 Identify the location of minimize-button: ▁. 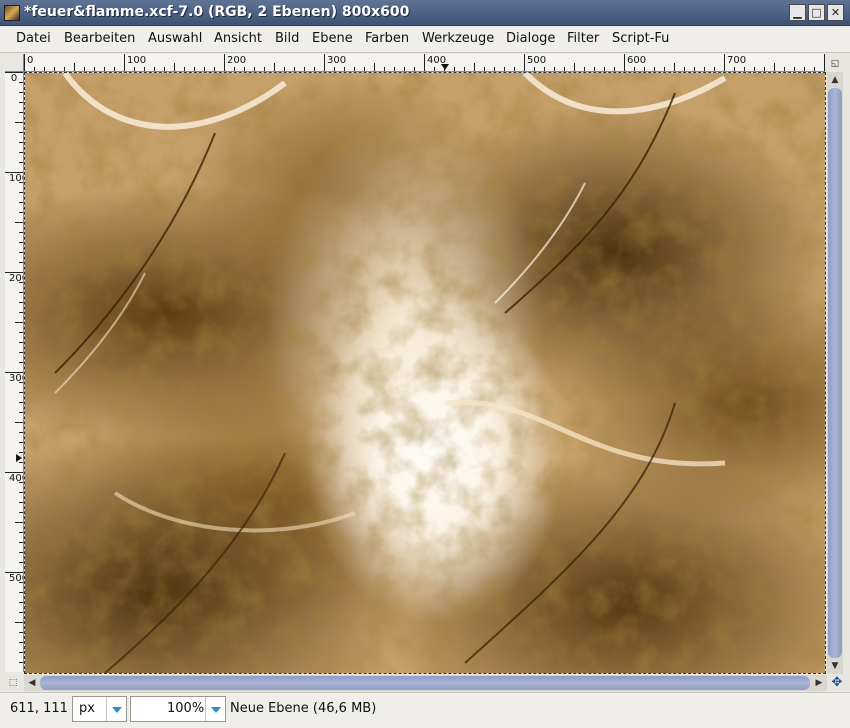
(797, 12).